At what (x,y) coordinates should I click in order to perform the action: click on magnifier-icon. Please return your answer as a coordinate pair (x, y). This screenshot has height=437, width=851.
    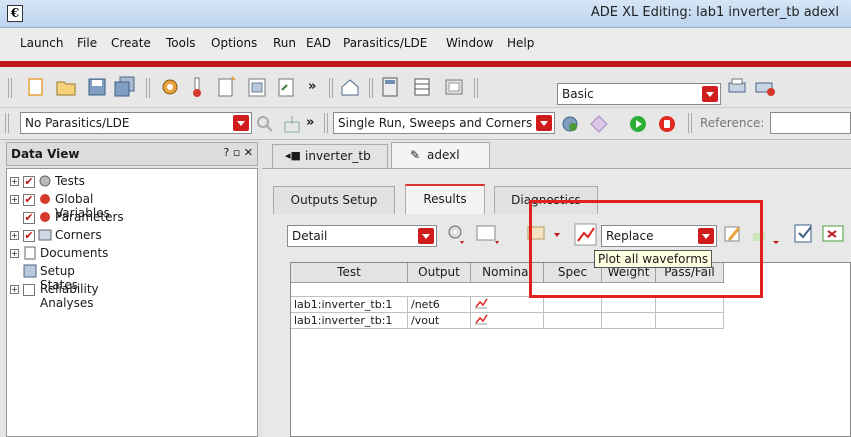
    Looking at the image, I should click on (265, 124).